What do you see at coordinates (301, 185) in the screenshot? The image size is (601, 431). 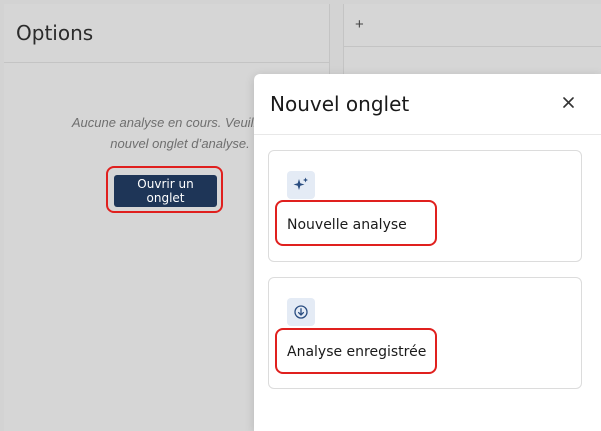 I see `sparkles-icon` at bounding box center [301, 185].